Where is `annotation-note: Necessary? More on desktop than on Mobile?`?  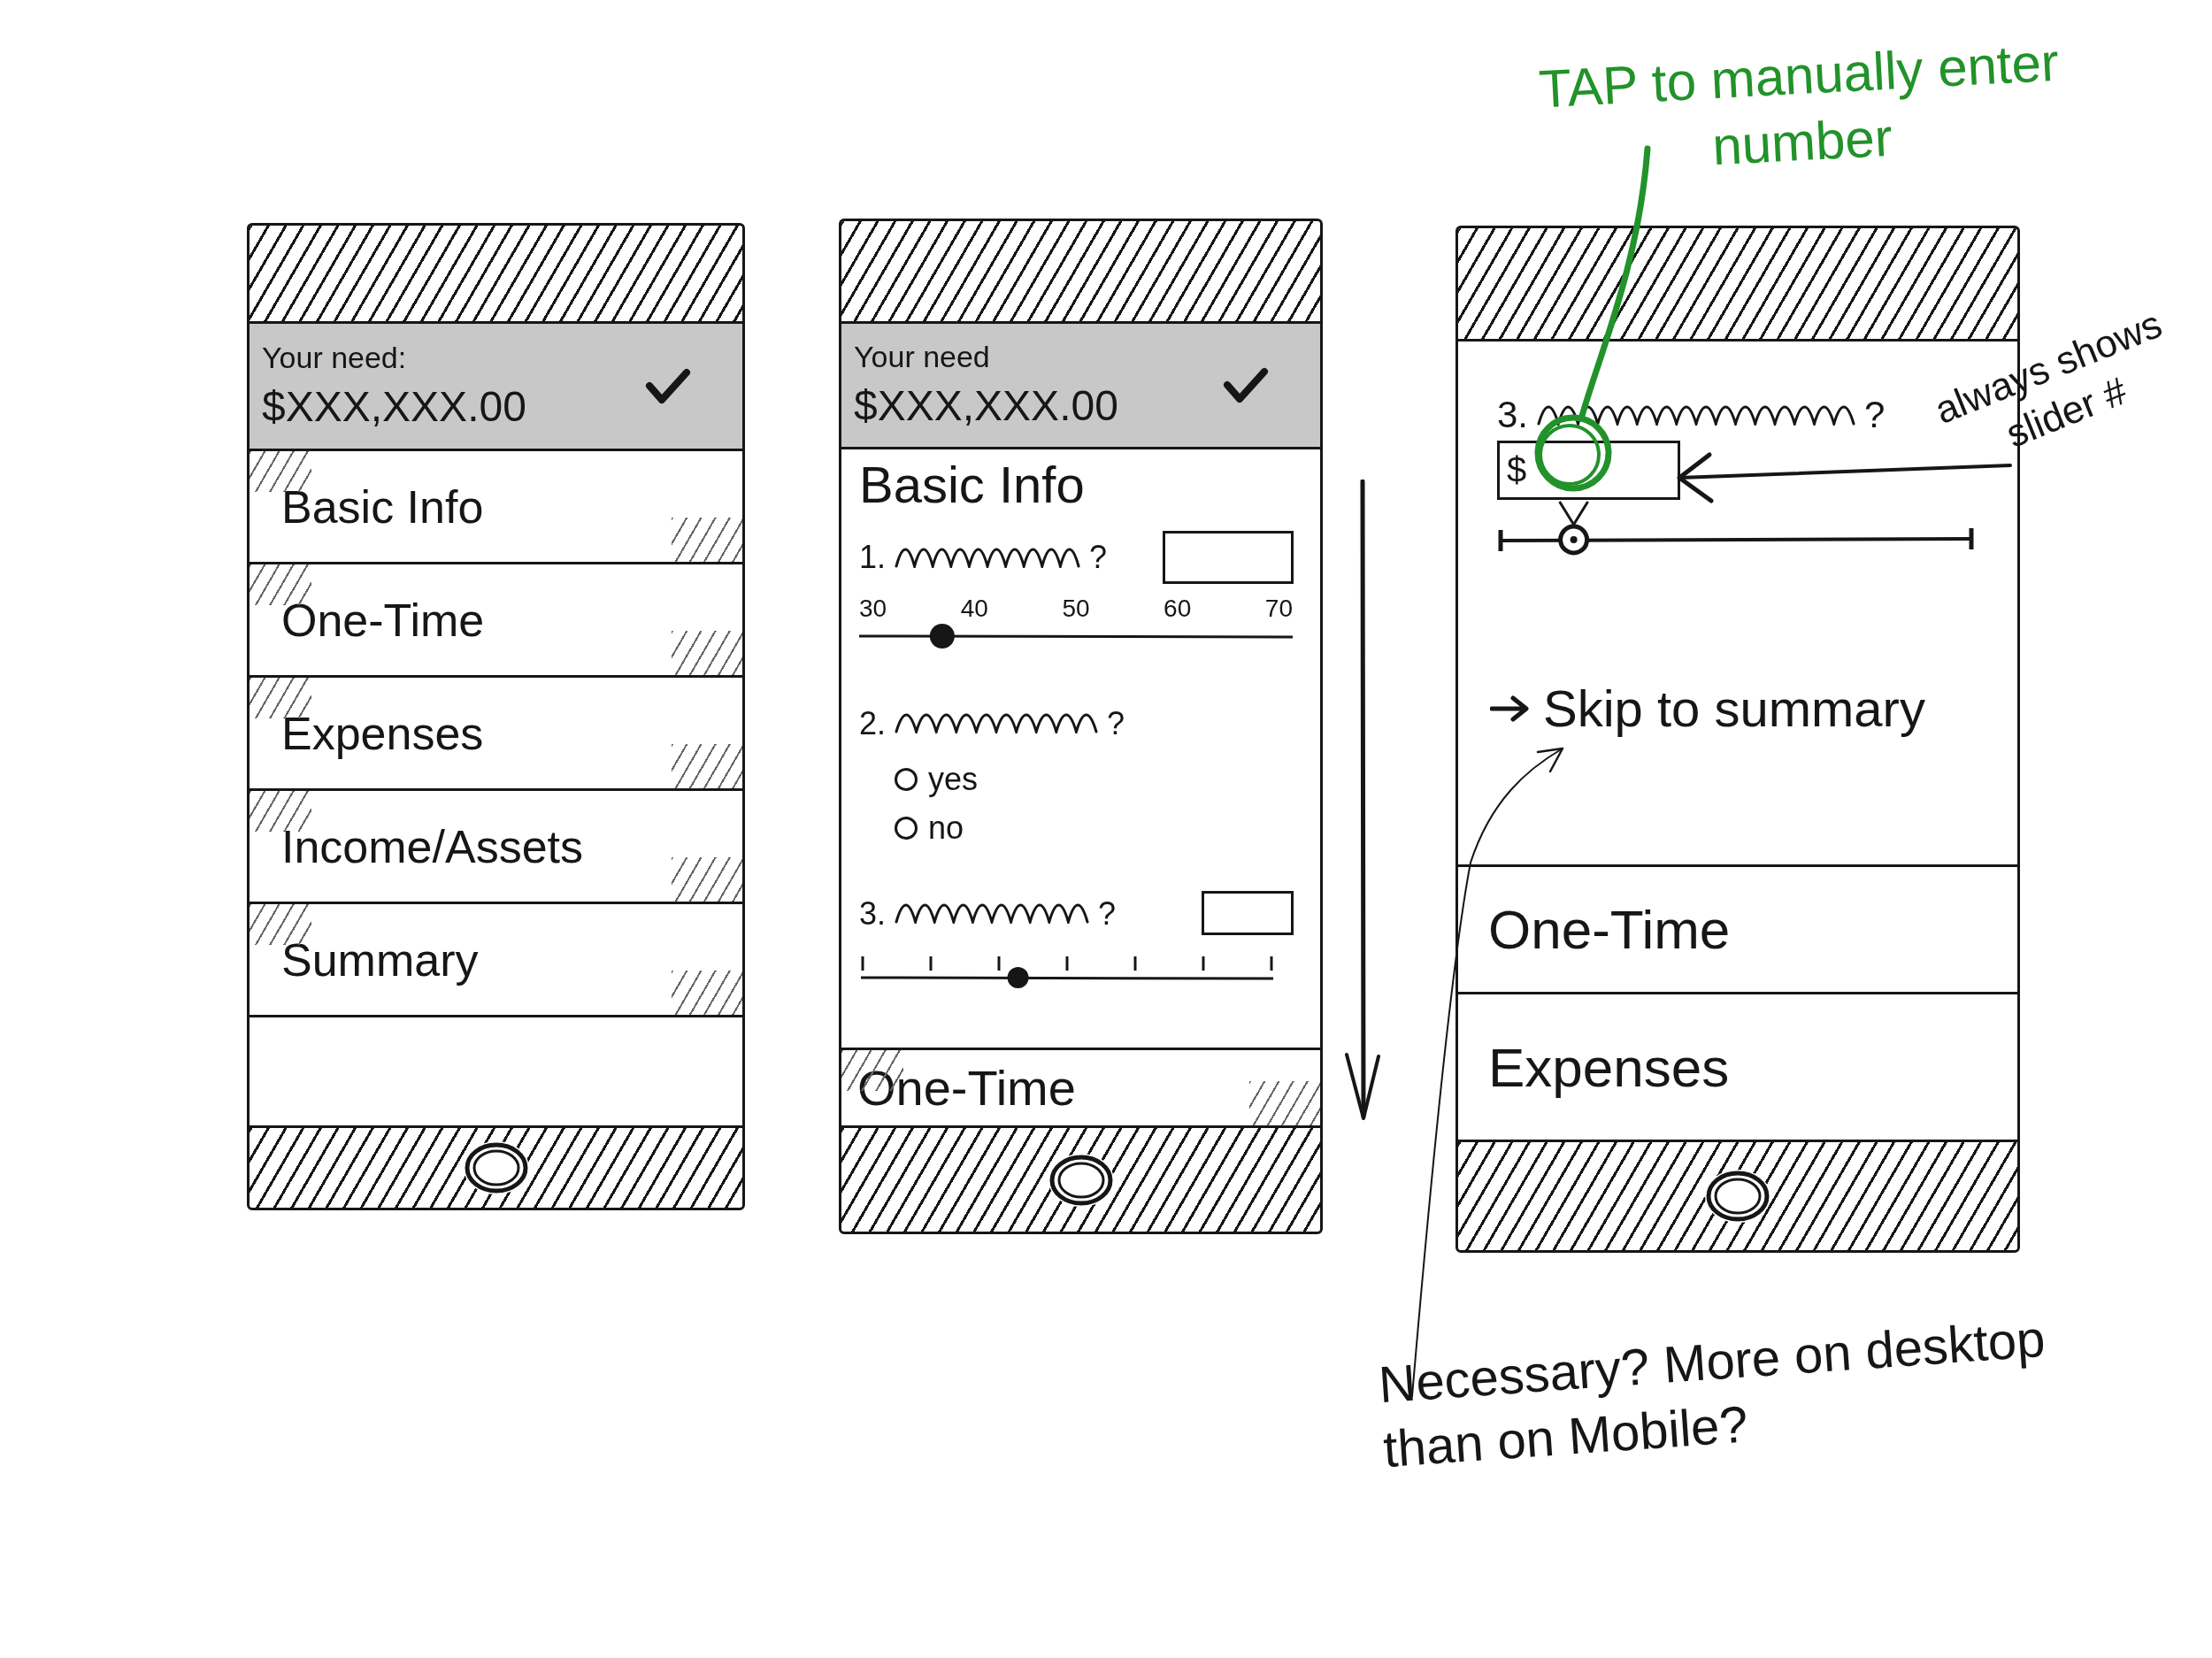
annotation-note: Necessary? More on desktop than on Mobile? is located at coordinates (1712, 1393).